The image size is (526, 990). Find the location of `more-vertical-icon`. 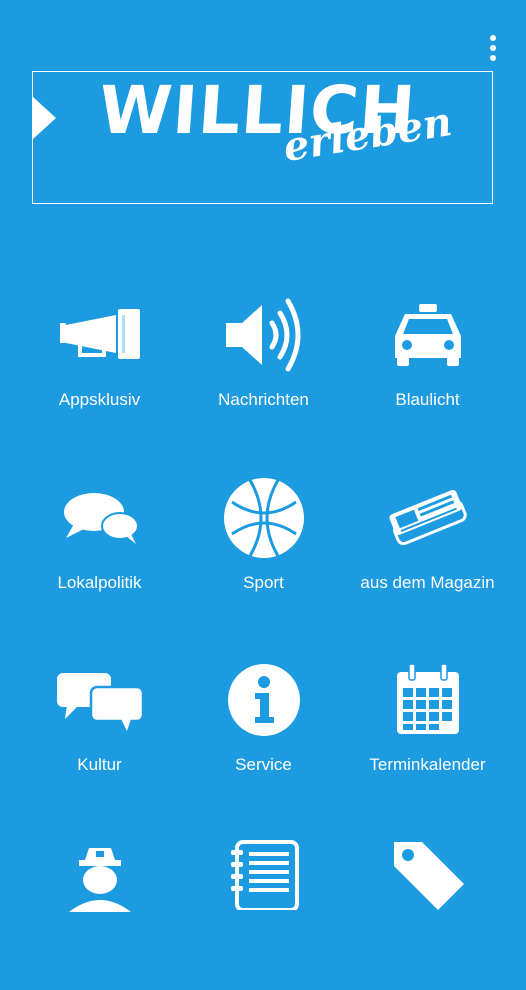

more-vertical-icon is located at coordinates (493, 48).